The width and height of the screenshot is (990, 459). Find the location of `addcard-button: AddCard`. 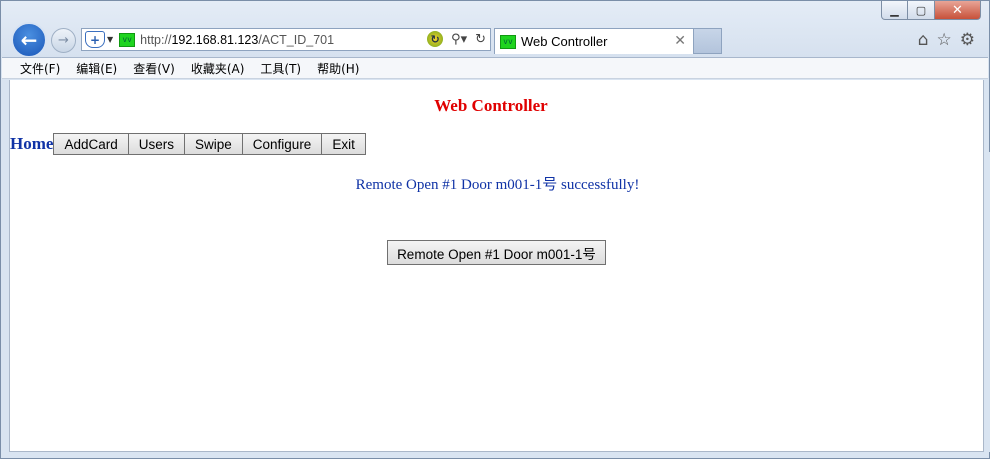

addcard-button: AddCard is located at coordinates (91, 144).